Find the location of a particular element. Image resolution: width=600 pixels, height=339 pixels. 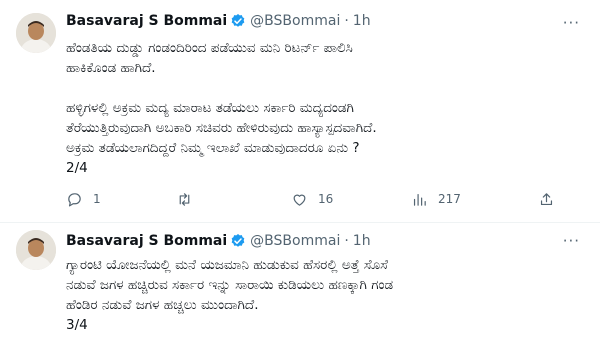

reply-icon is located at coordinates (74, 199).